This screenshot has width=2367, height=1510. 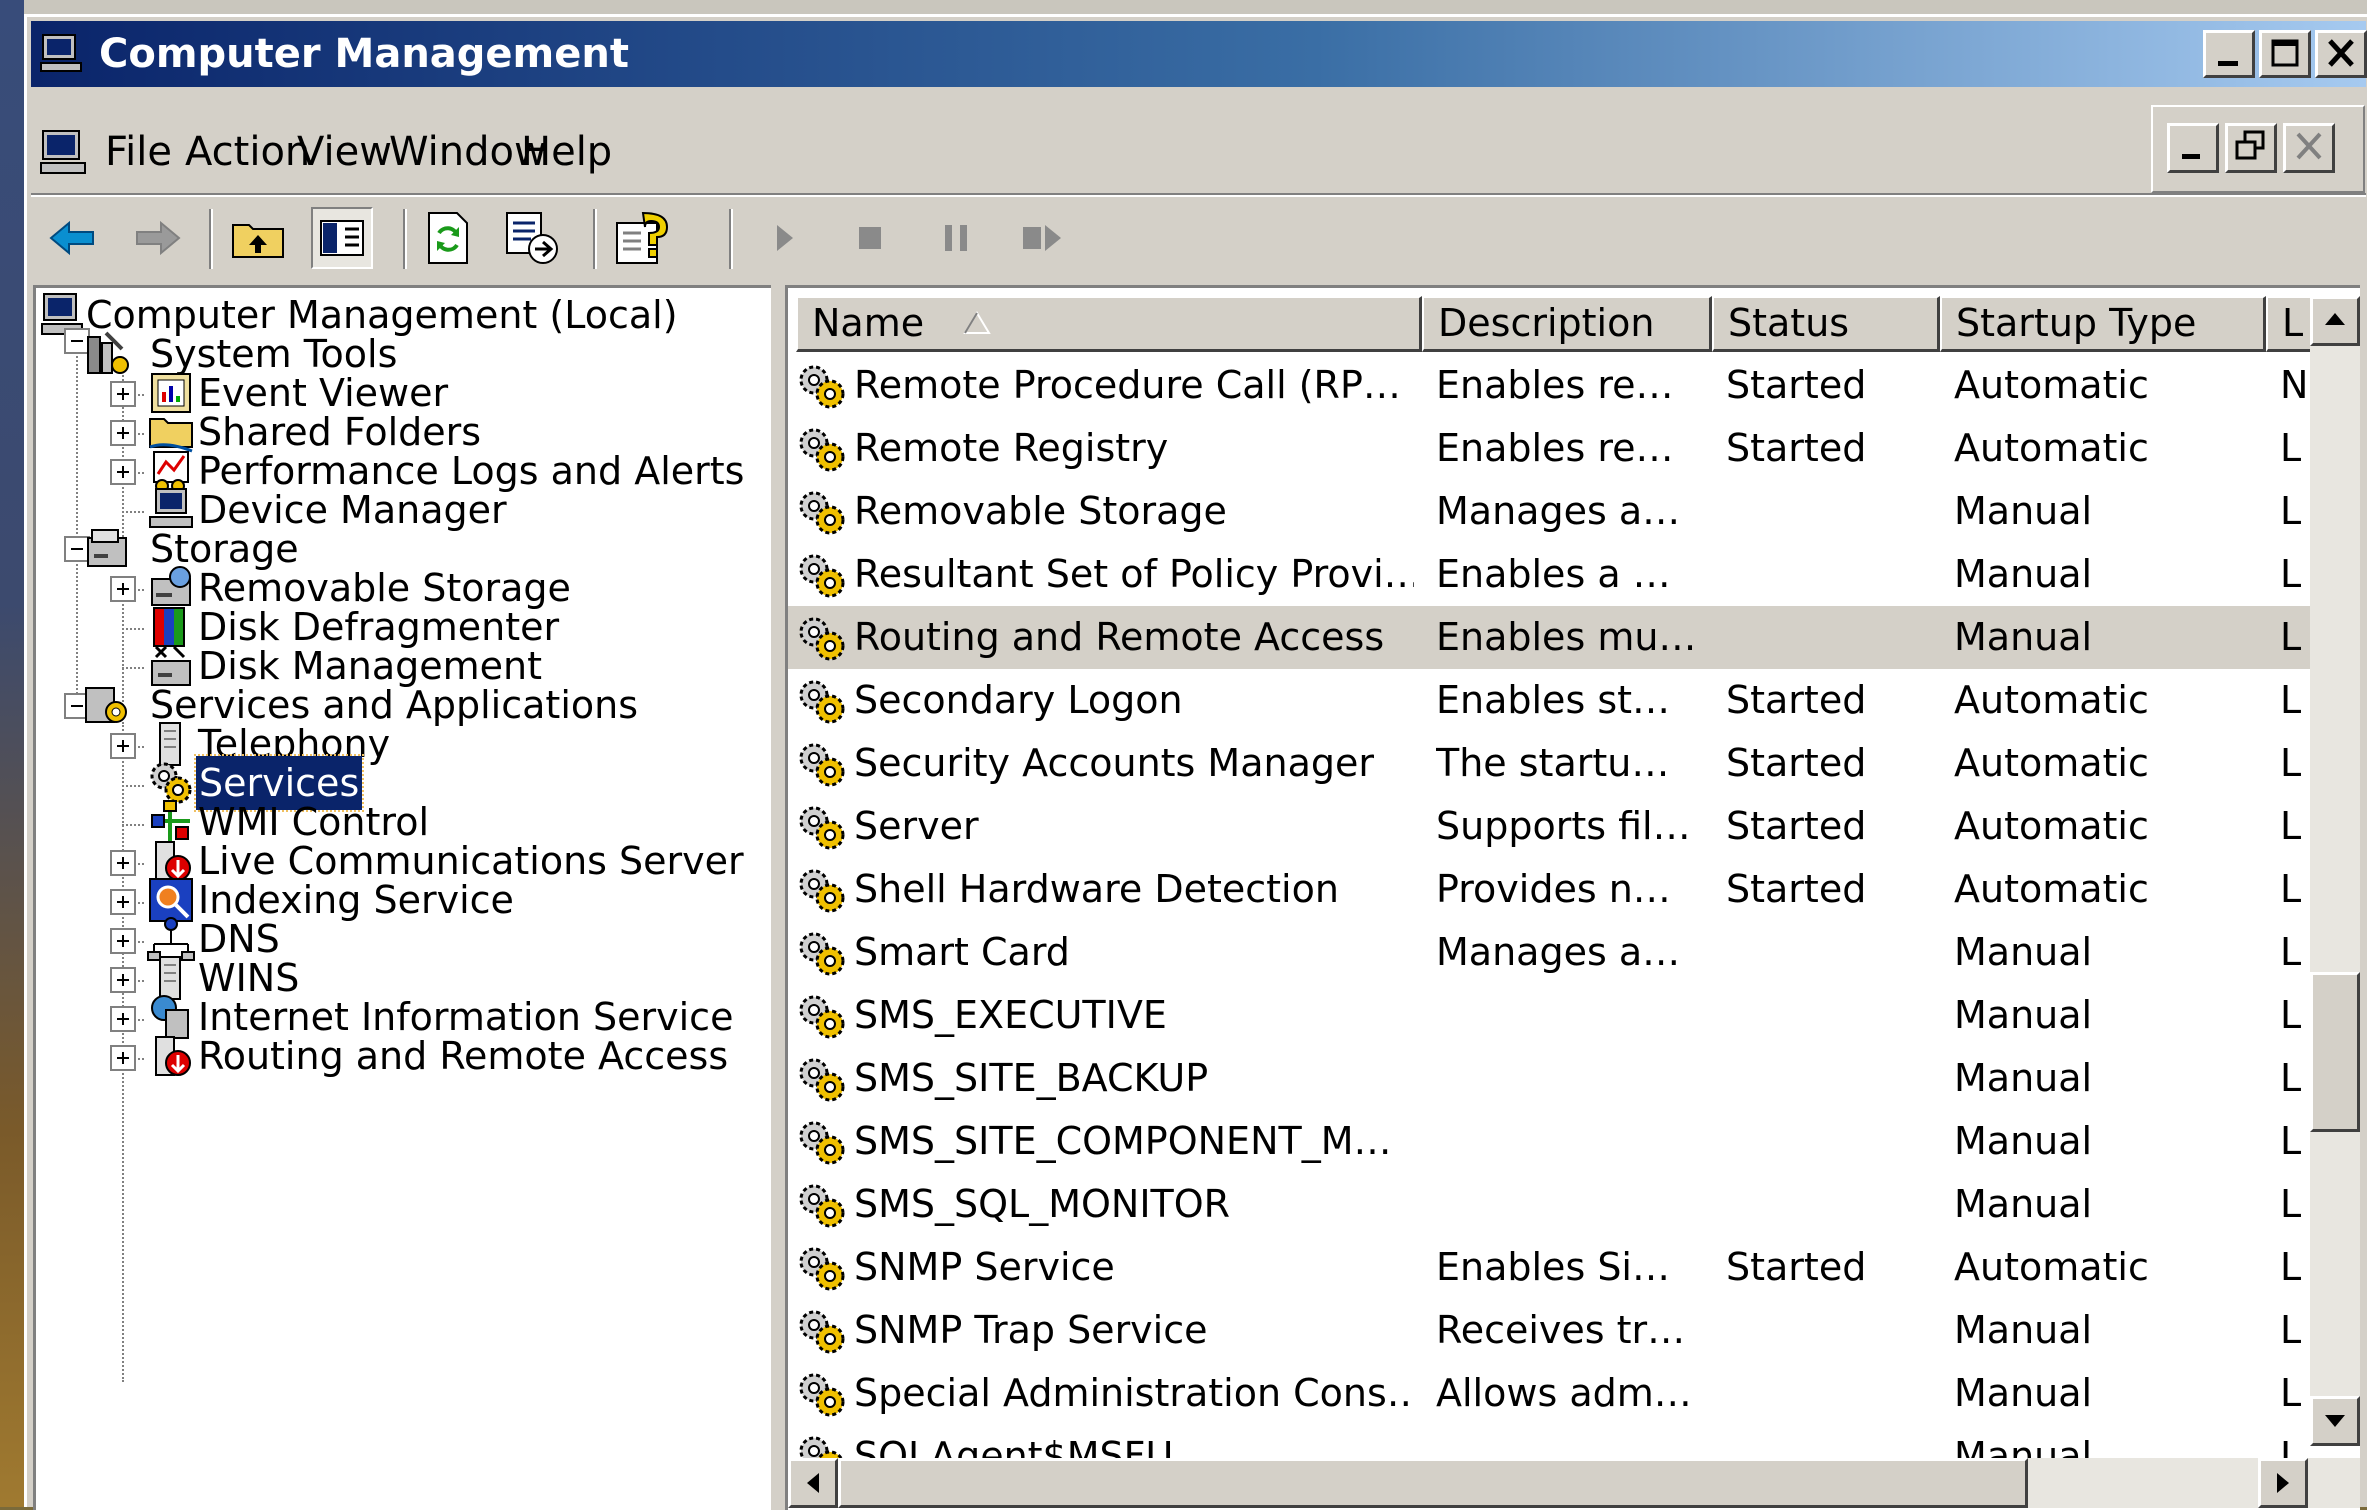 I want to click on horizontal-scrollbar, so click(x=1574, y=1483).